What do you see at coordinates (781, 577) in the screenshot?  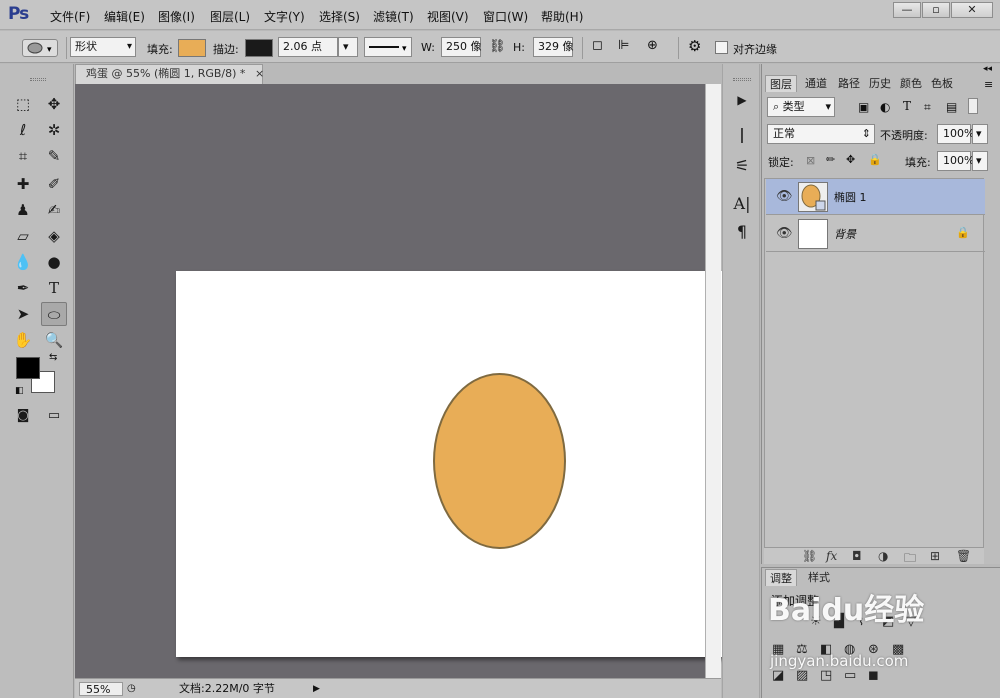 I see `tab-adjustments: 调整` at bounding box center [781, 577].